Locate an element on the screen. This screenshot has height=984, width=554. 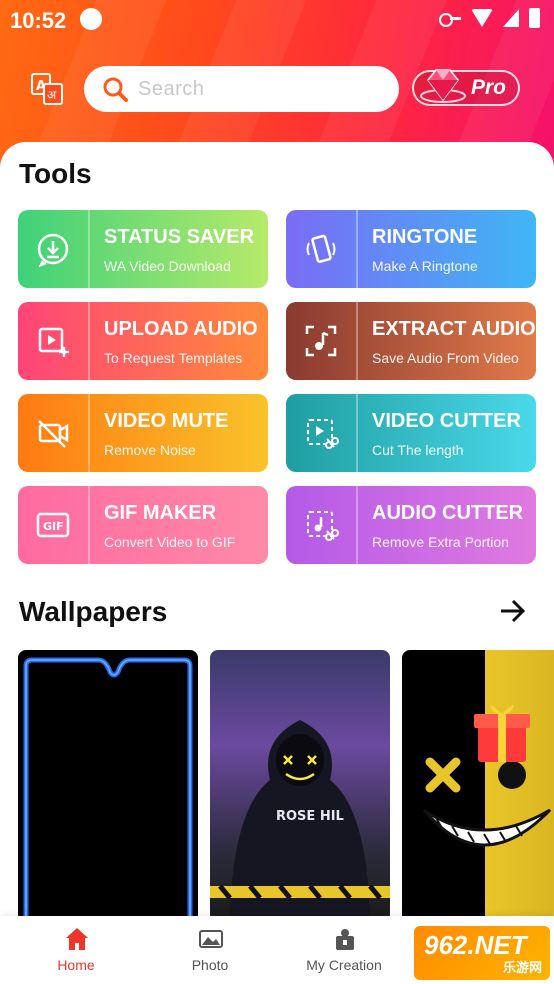
svg-text: GIF is located at coordinates (53, 526).